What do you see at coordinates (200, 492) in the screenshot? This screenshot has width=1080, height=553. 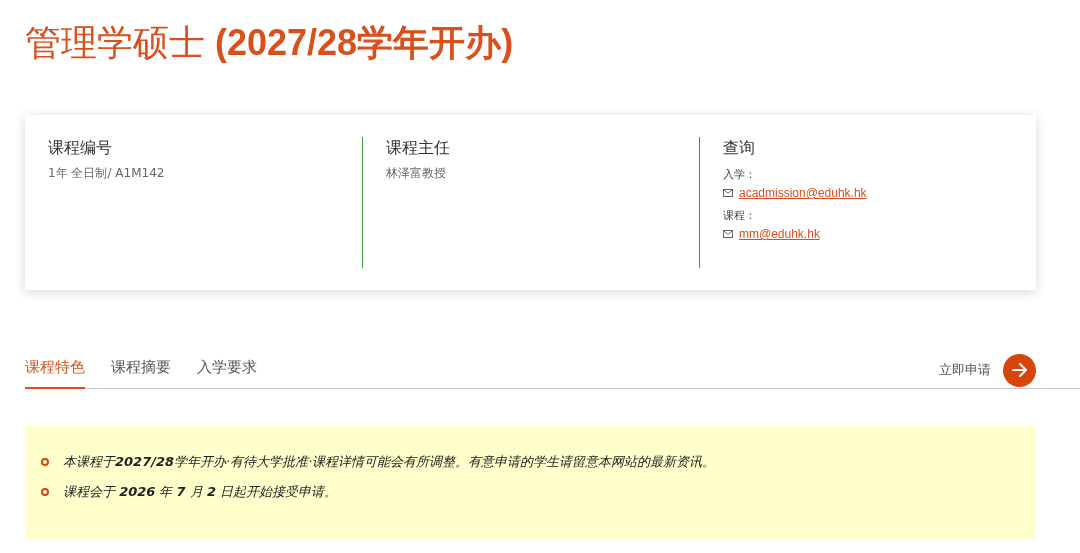 I see `notice-text: 课程会于 2026 年 7 月 2 日起开始接受申请。` at bounding box center [200, 492].